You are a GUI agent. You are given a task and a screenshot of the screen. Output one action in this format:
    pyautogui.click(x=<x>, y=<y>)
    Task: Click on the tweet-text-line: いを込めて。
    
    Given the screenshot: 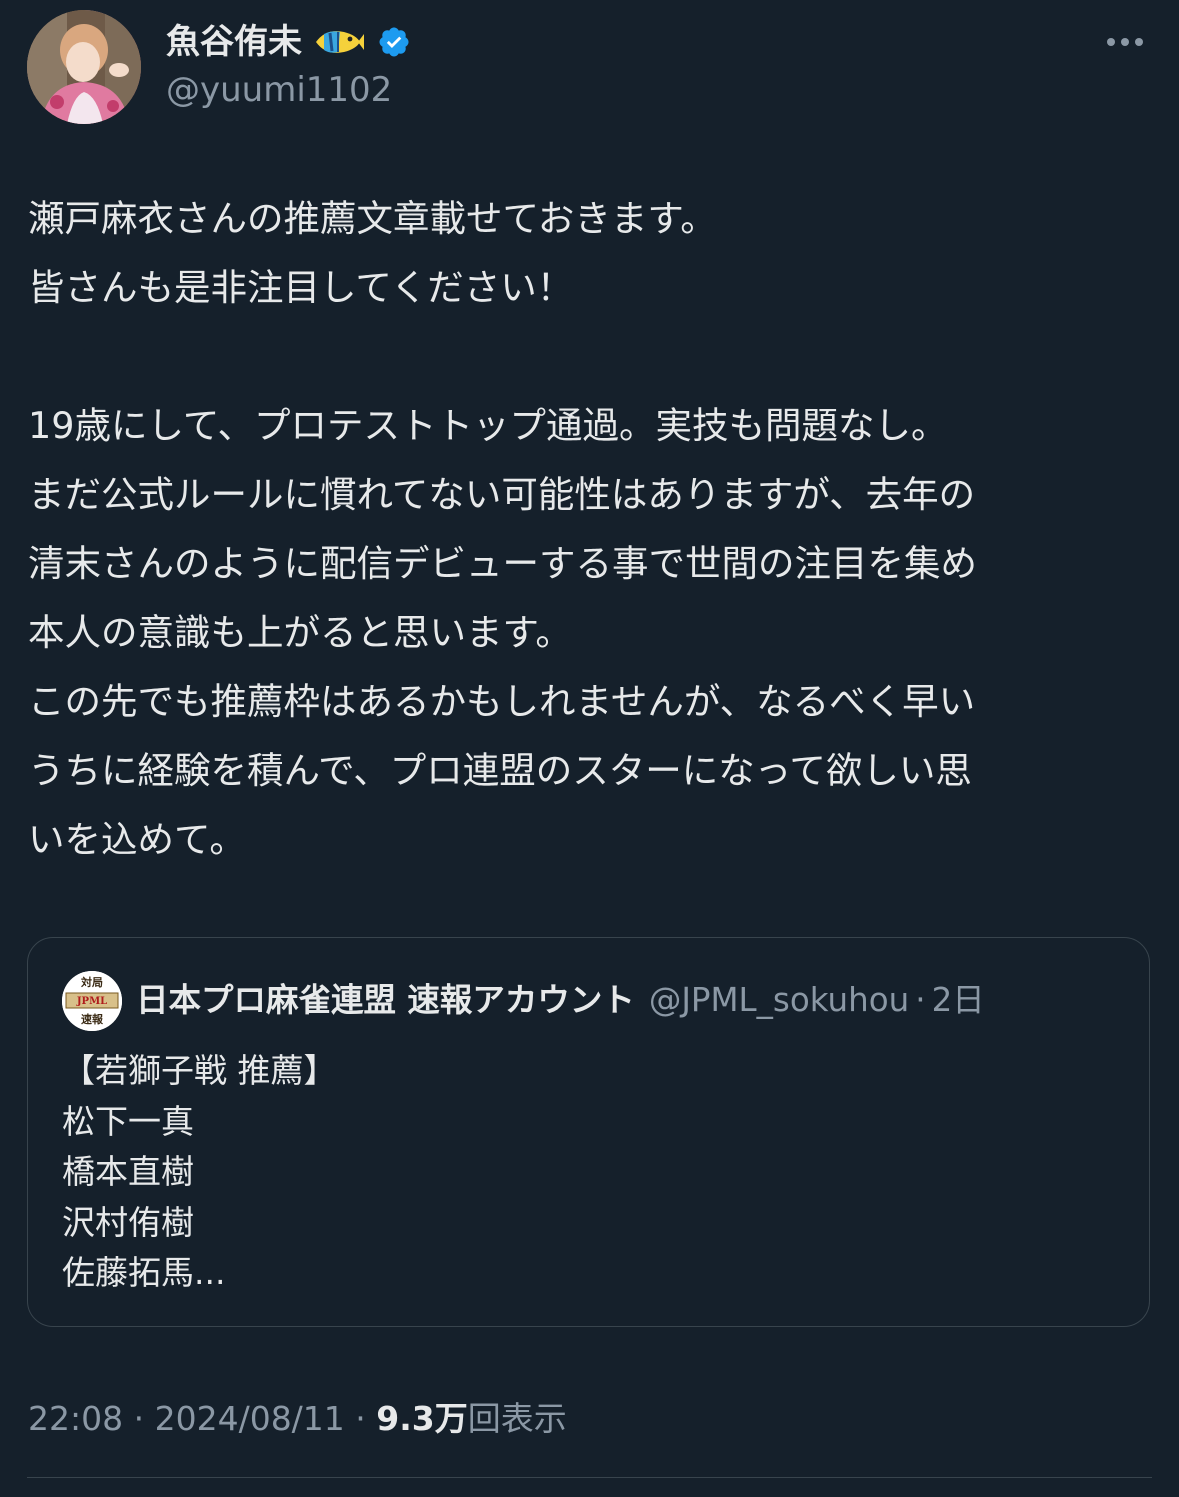 What is the action you would take?
    pyautogui.click(x=137, y=839)
    